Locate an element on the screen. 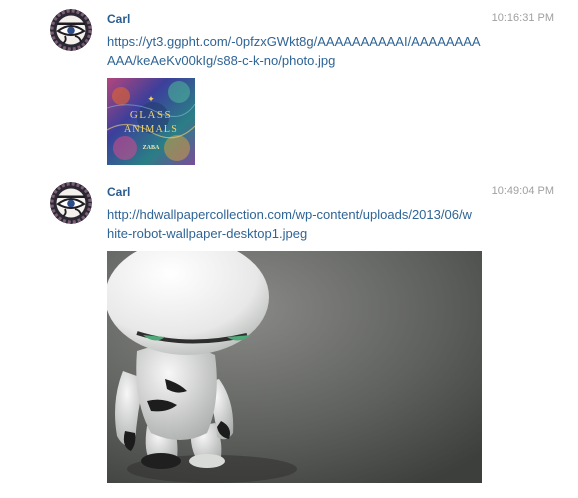 Image resolution: width=578 pixels, height=498 pixels. album-art-image: ✦ GLASS ANIMALS ZABA is located at coordinates (151, 121).